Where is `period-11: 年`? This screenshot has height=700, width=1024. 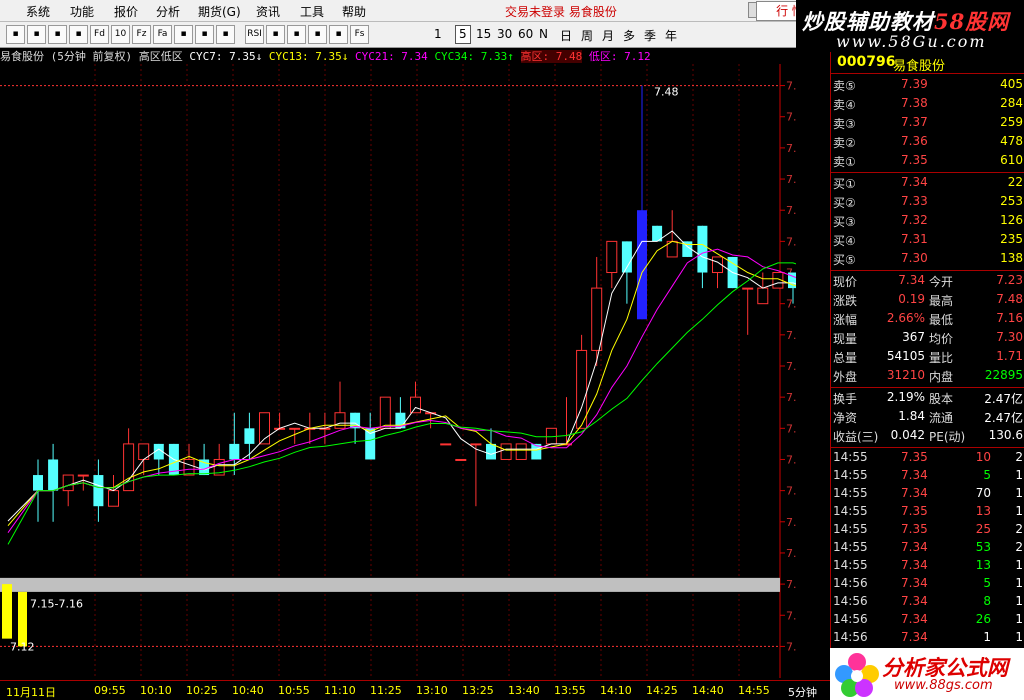 period-11: 年 is located at coordinates (671, 35).